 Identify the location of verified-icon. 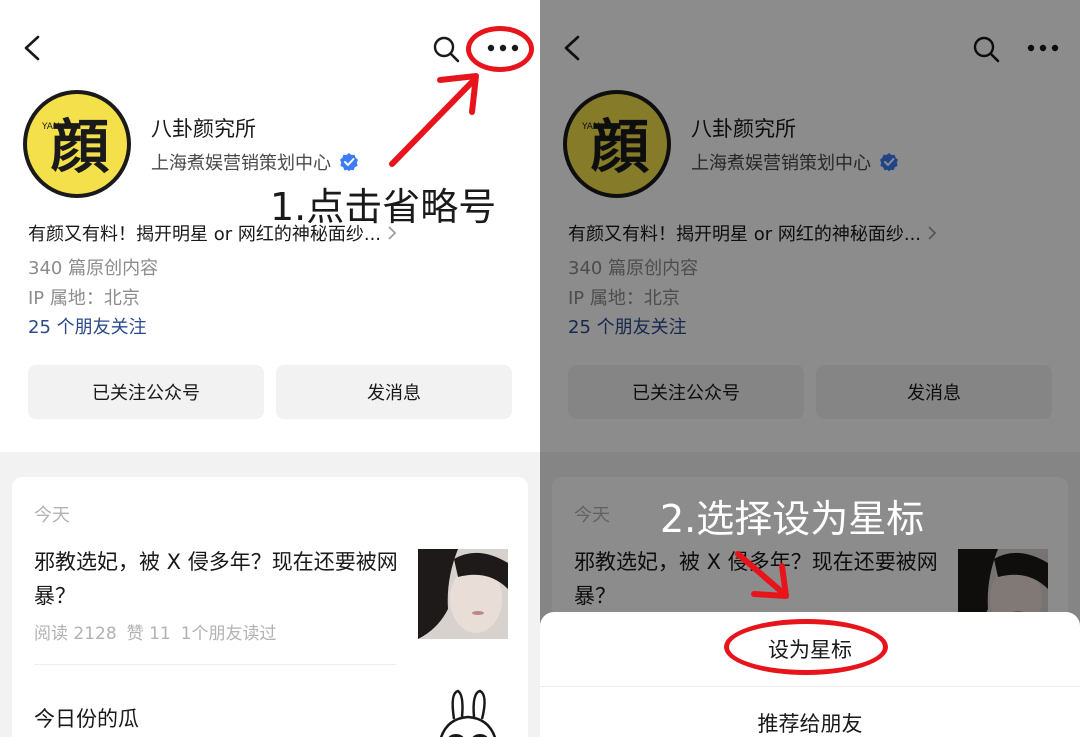
(349, 162).